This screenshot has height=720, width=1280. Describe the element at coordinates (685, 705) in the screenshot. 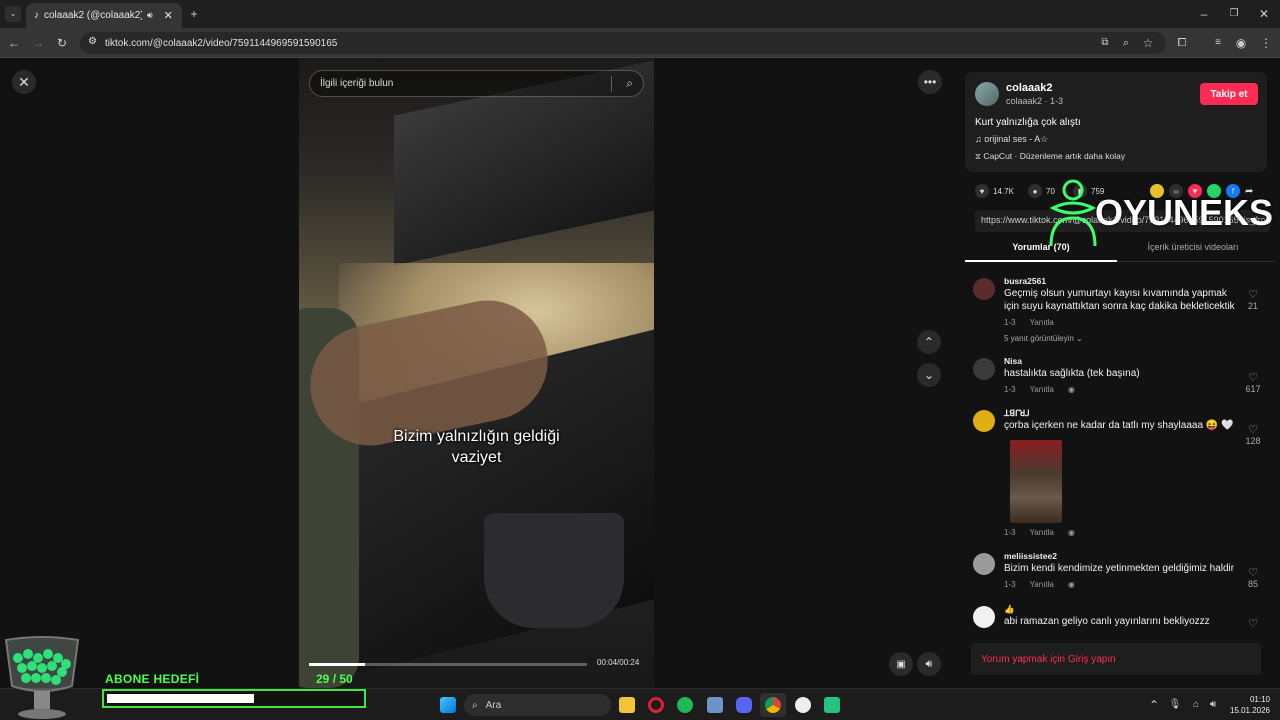

I see `spotify-icon` at that location.